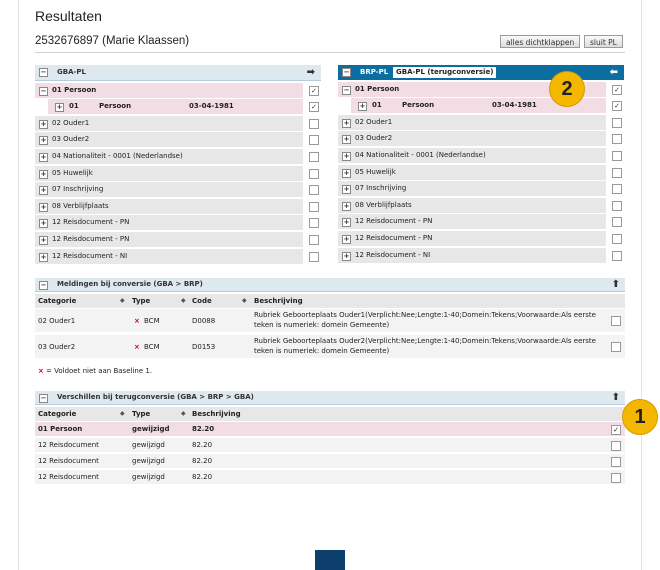  Describe the element at coordinates (178, 90) in the screenshot. I see `pl-category-row: −01 Persoon ✓` at that location.